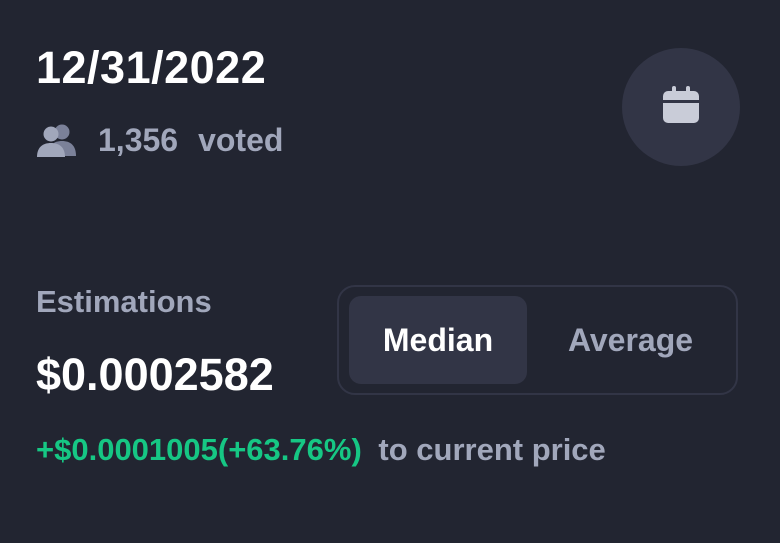 The image size is (780, 543). Describe the element at coordinates (155, 374) in the screenshot. I see `estimated-price: $0.0002582` at that location.